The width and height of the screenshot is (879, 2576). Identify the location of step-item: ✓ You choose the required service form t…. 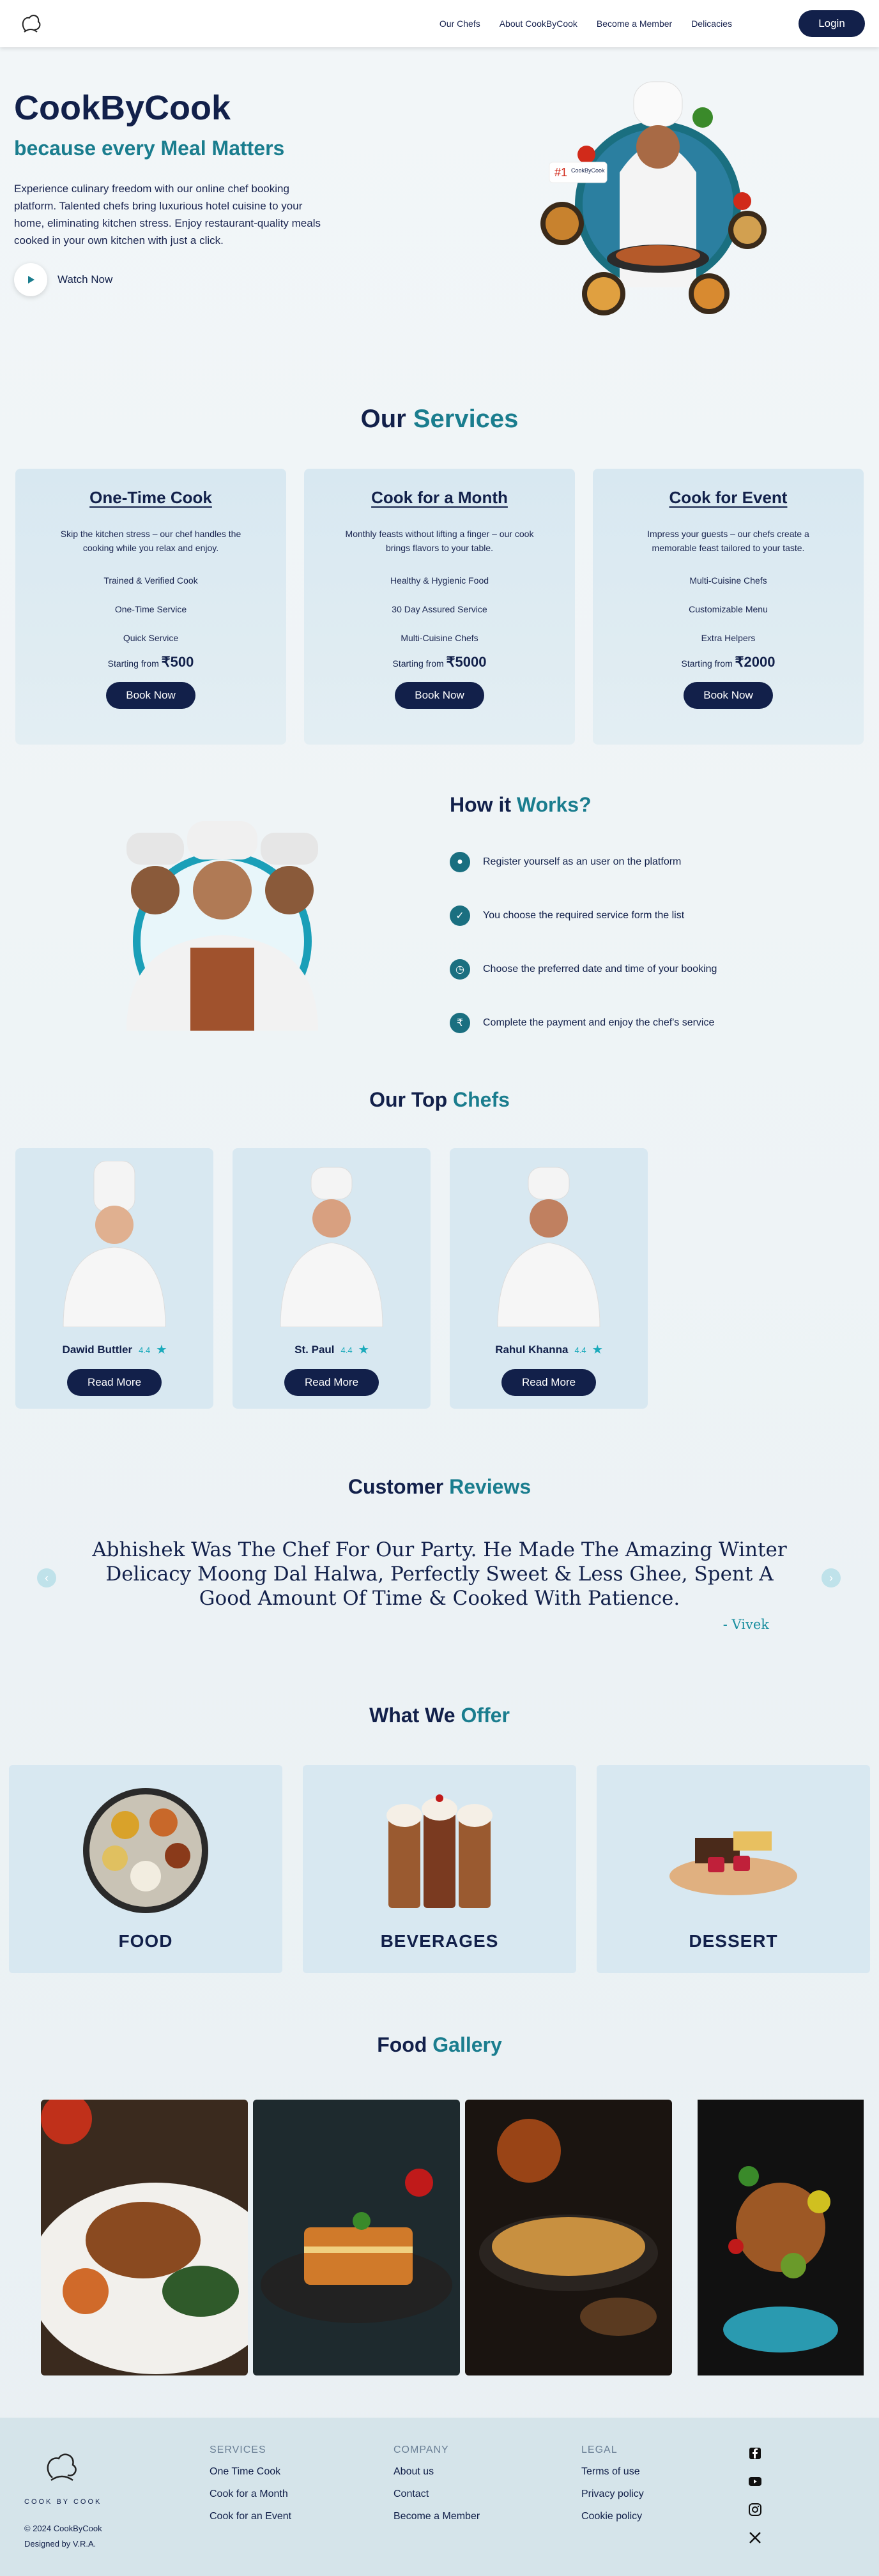
(567, 916).